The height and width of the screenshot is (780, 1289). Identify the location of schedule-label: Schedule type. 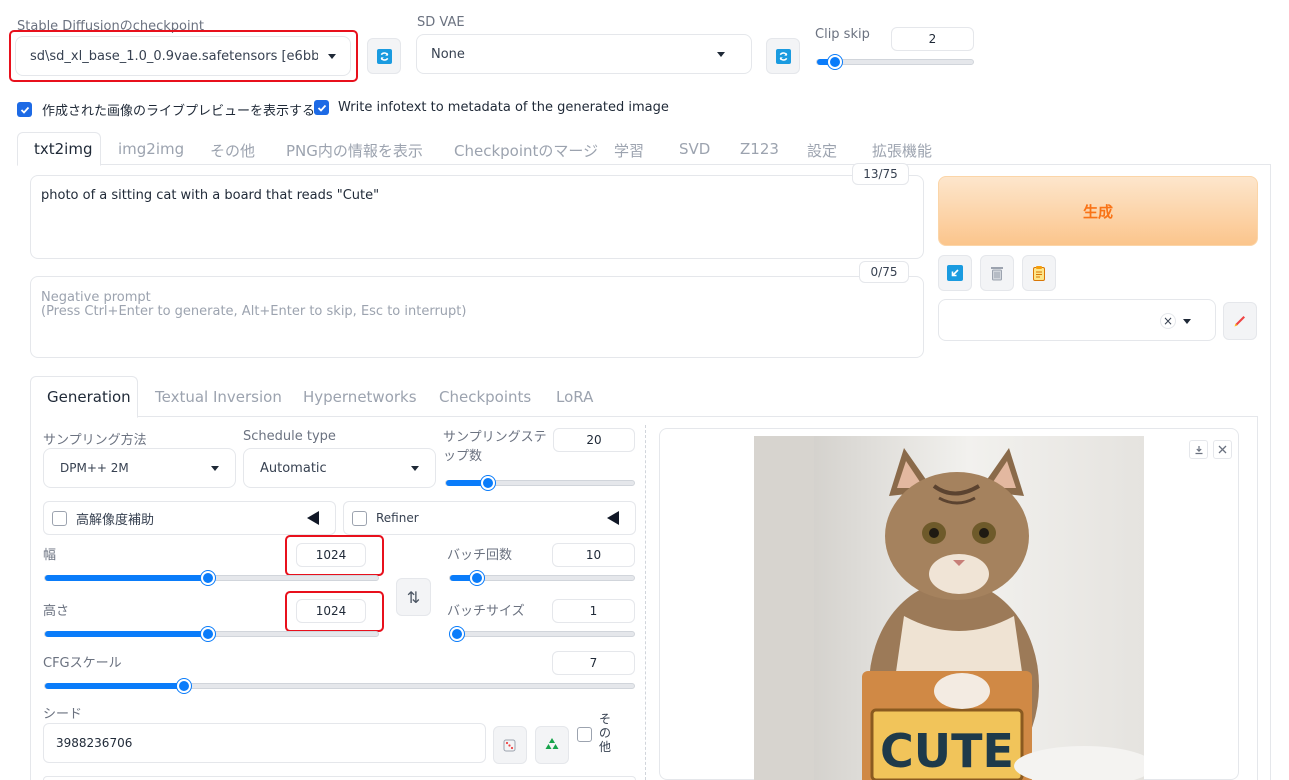
(289, 436).